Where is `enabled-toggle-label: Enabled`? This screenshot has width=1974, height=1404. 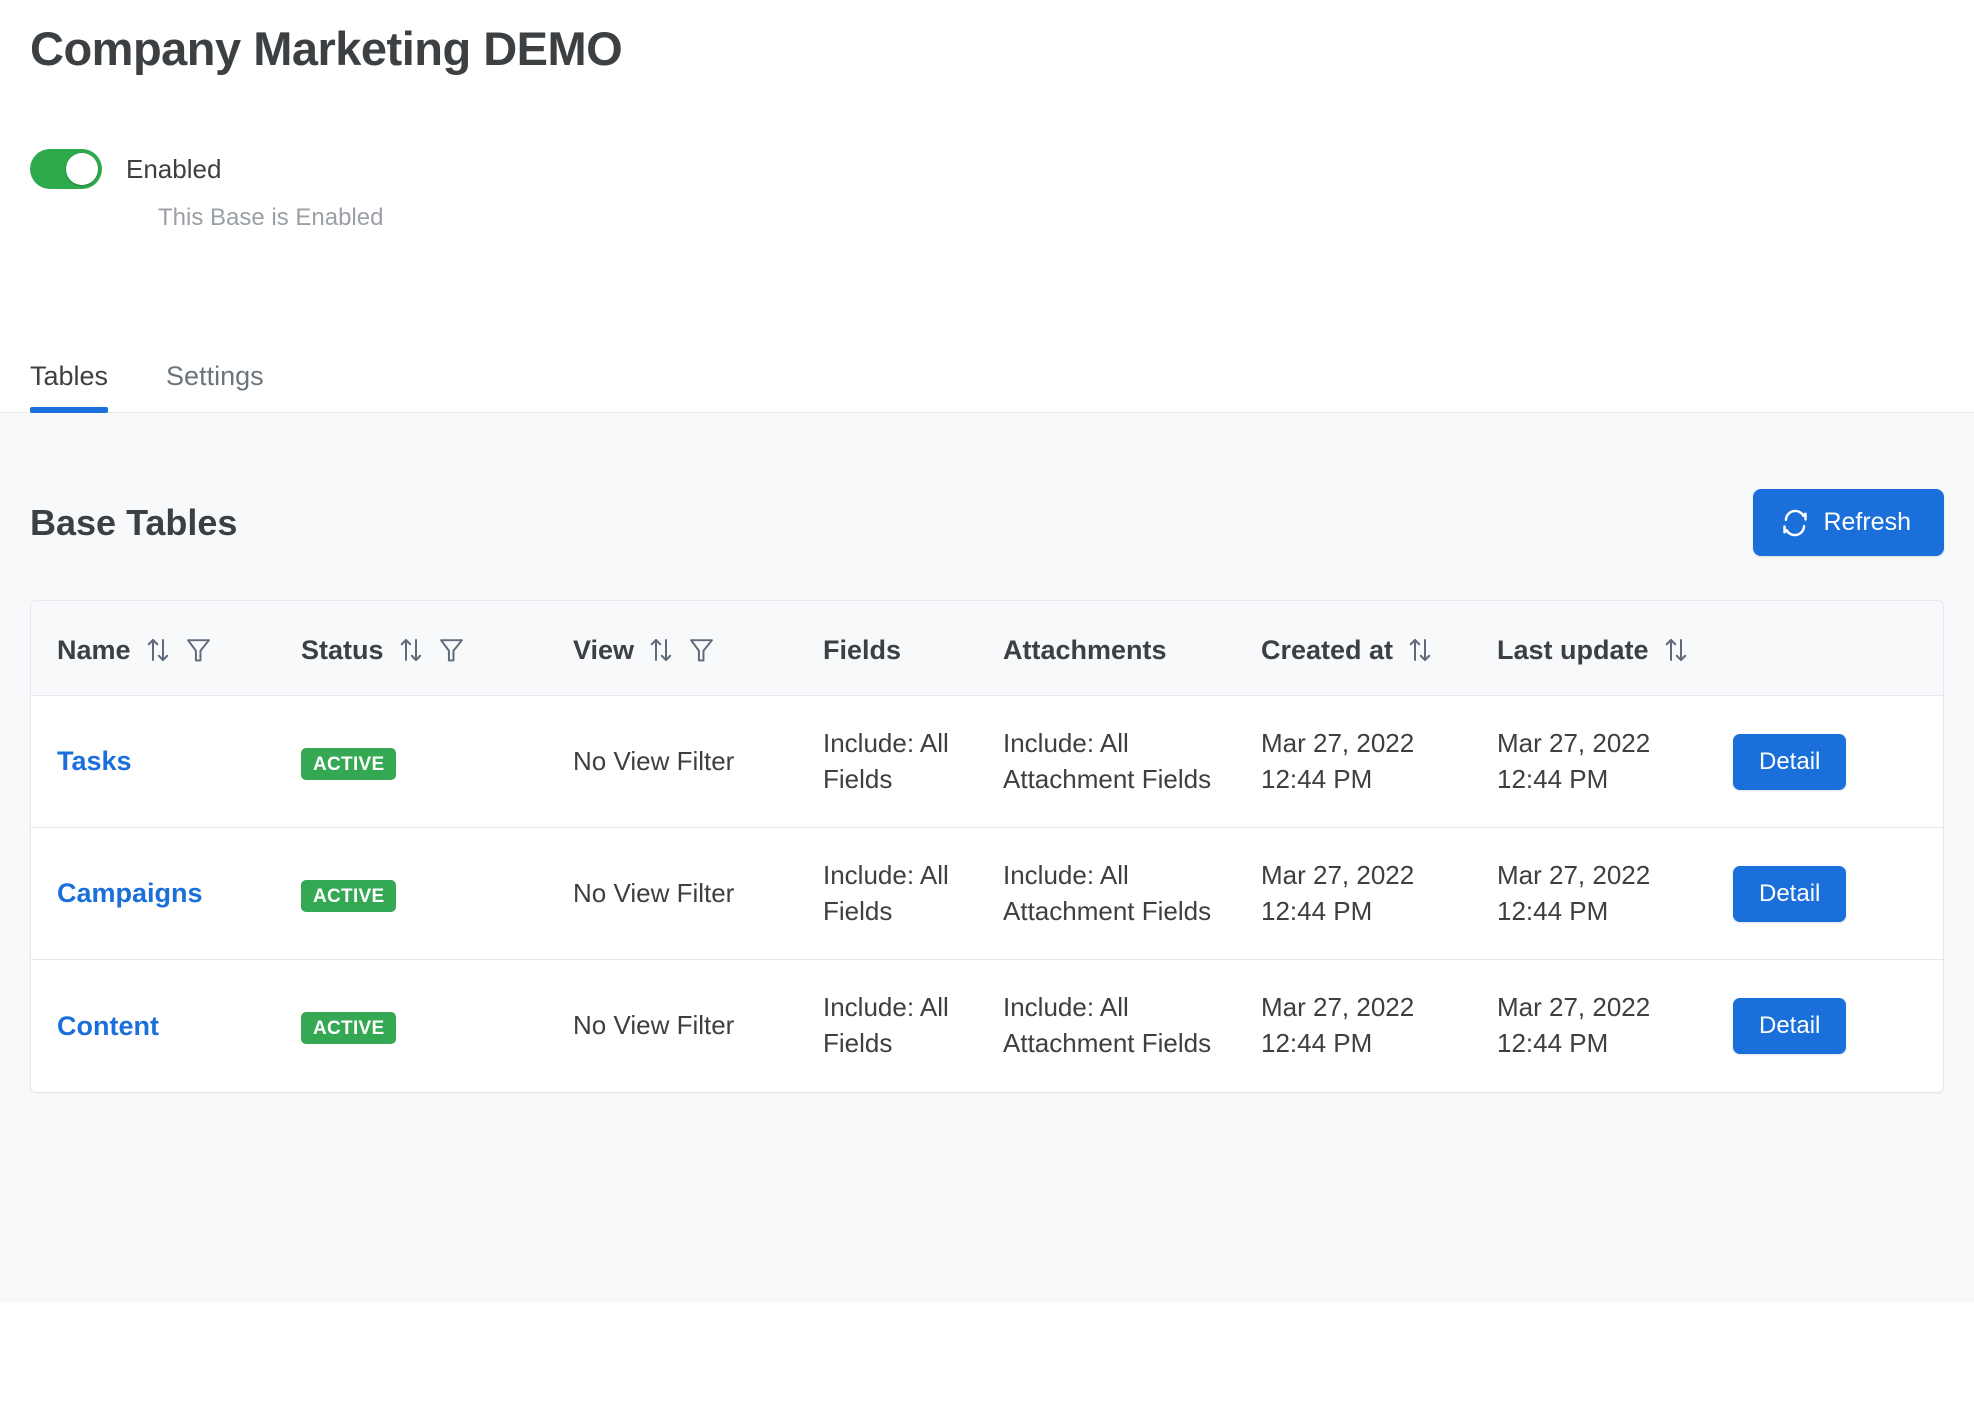
enabled-toggle-label: Enabled is located at coordinates (174, 168).